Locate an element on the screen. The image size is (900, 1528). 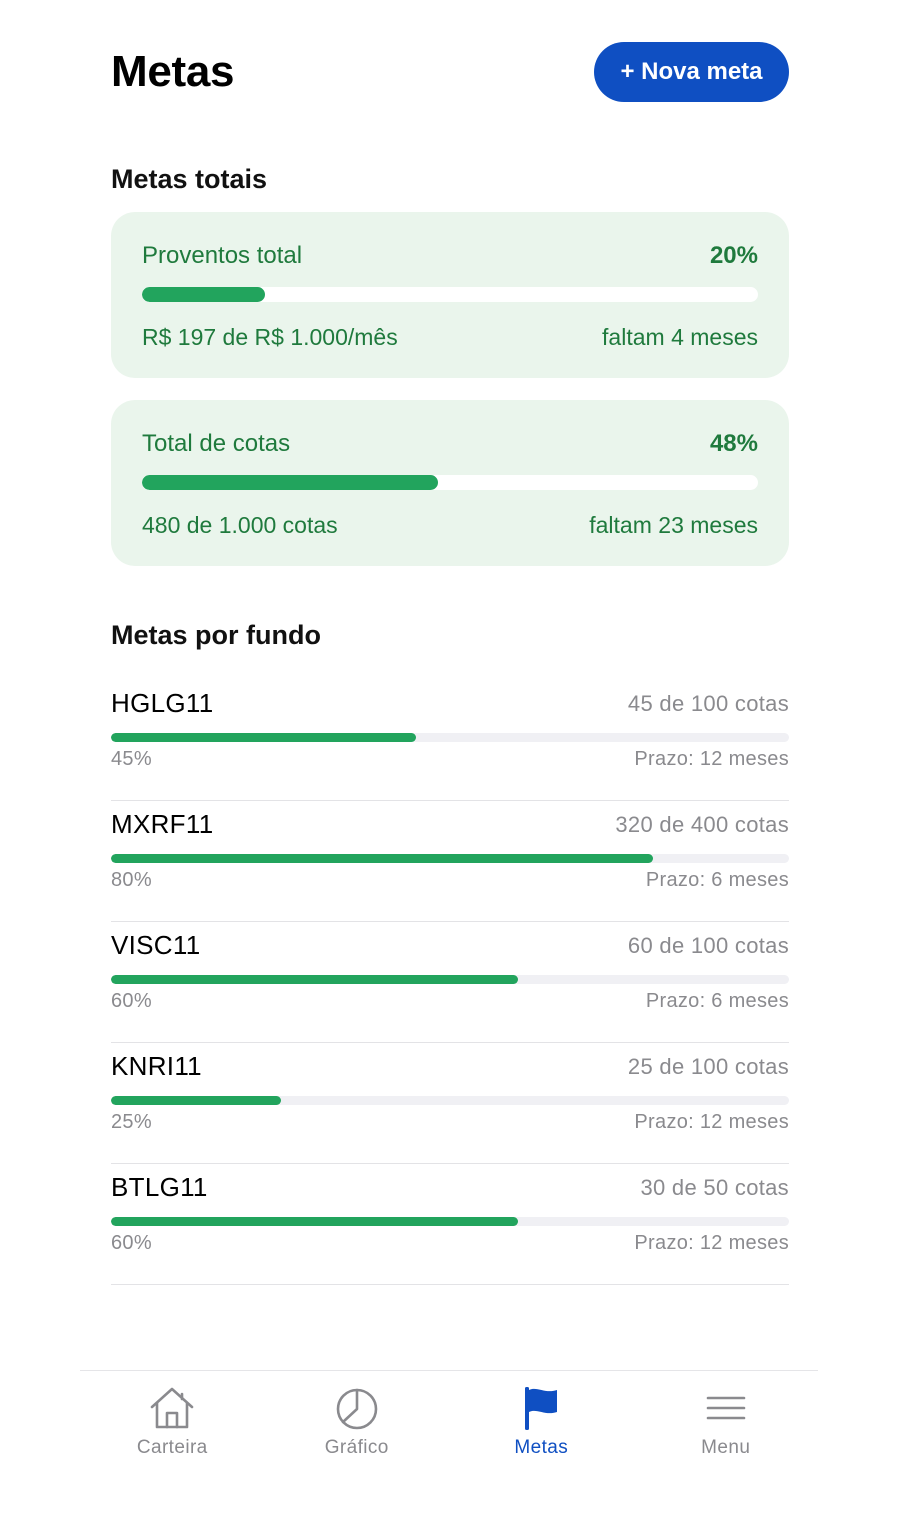
nav-item-metas: Metas is located at coordinates (541, 1420).